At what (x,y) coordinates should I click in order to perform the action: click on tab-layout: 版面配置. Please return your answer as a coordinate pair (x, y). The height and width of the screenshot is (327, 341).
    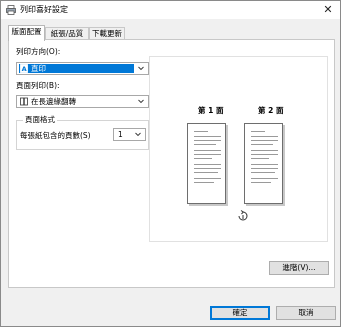
    Looking at the image, I should click on (26, 33).